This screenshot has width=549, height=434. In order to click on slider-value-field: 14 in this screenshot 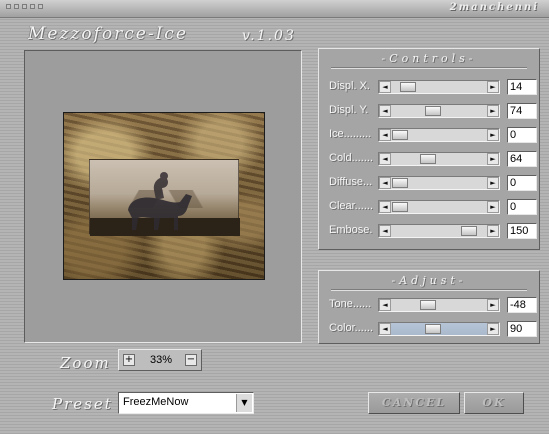, I will do `click(522, 87)`.